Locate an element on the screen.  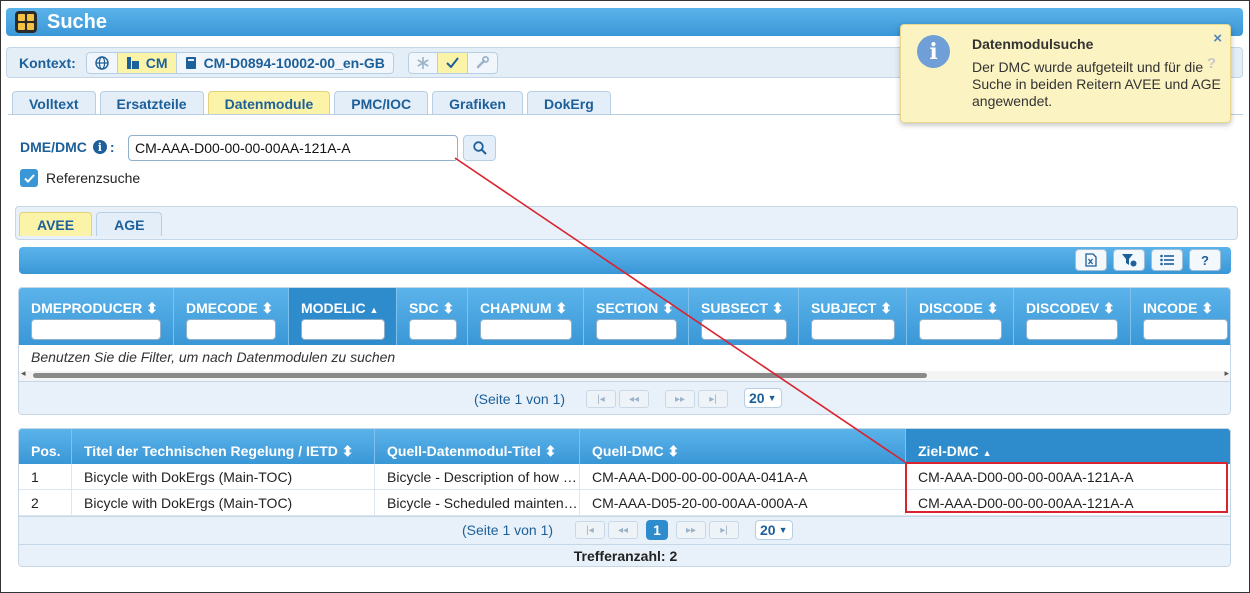
reference-checkbox is located at coordinates (29, 178).